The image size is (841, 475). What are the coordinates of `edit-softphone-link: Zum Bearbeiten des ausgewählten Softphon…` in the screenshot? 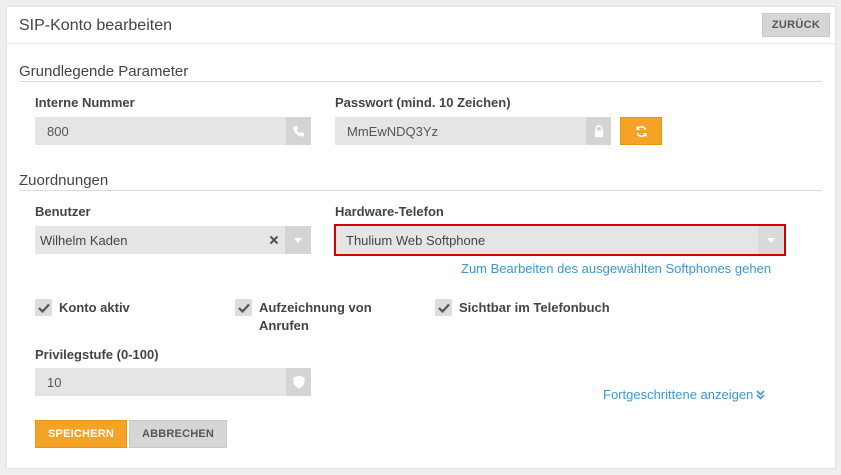 It's located at (616, 268).